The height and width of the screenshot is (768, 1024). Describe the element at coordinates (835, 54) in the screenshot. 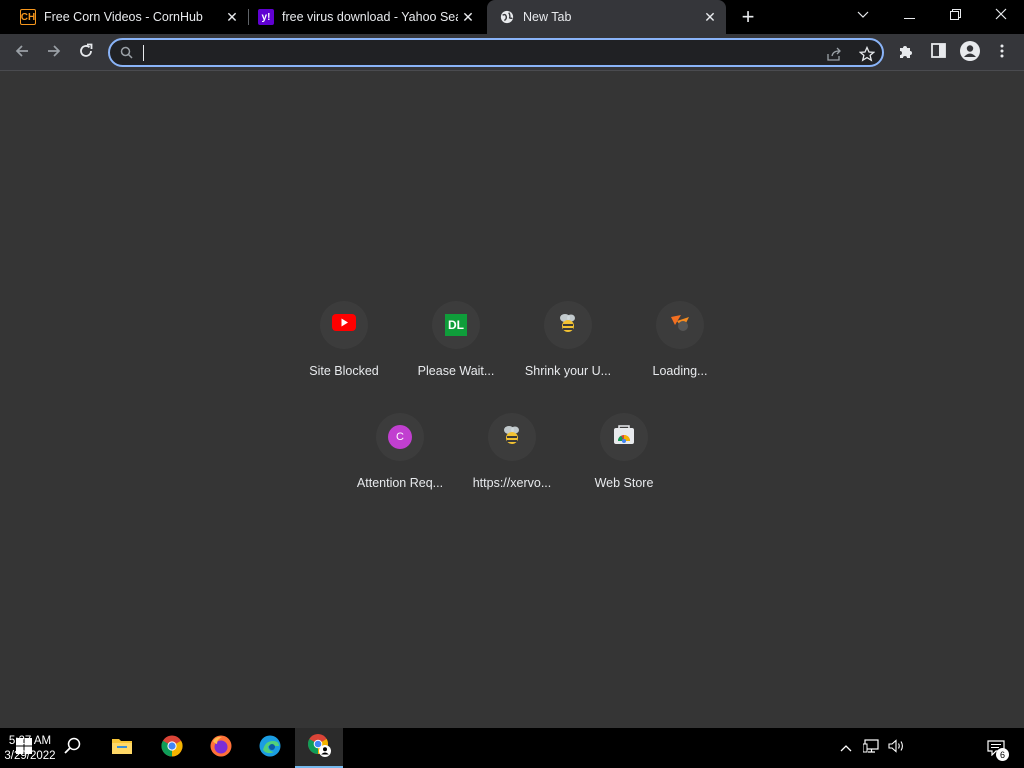

I see `share-icon` at that location.